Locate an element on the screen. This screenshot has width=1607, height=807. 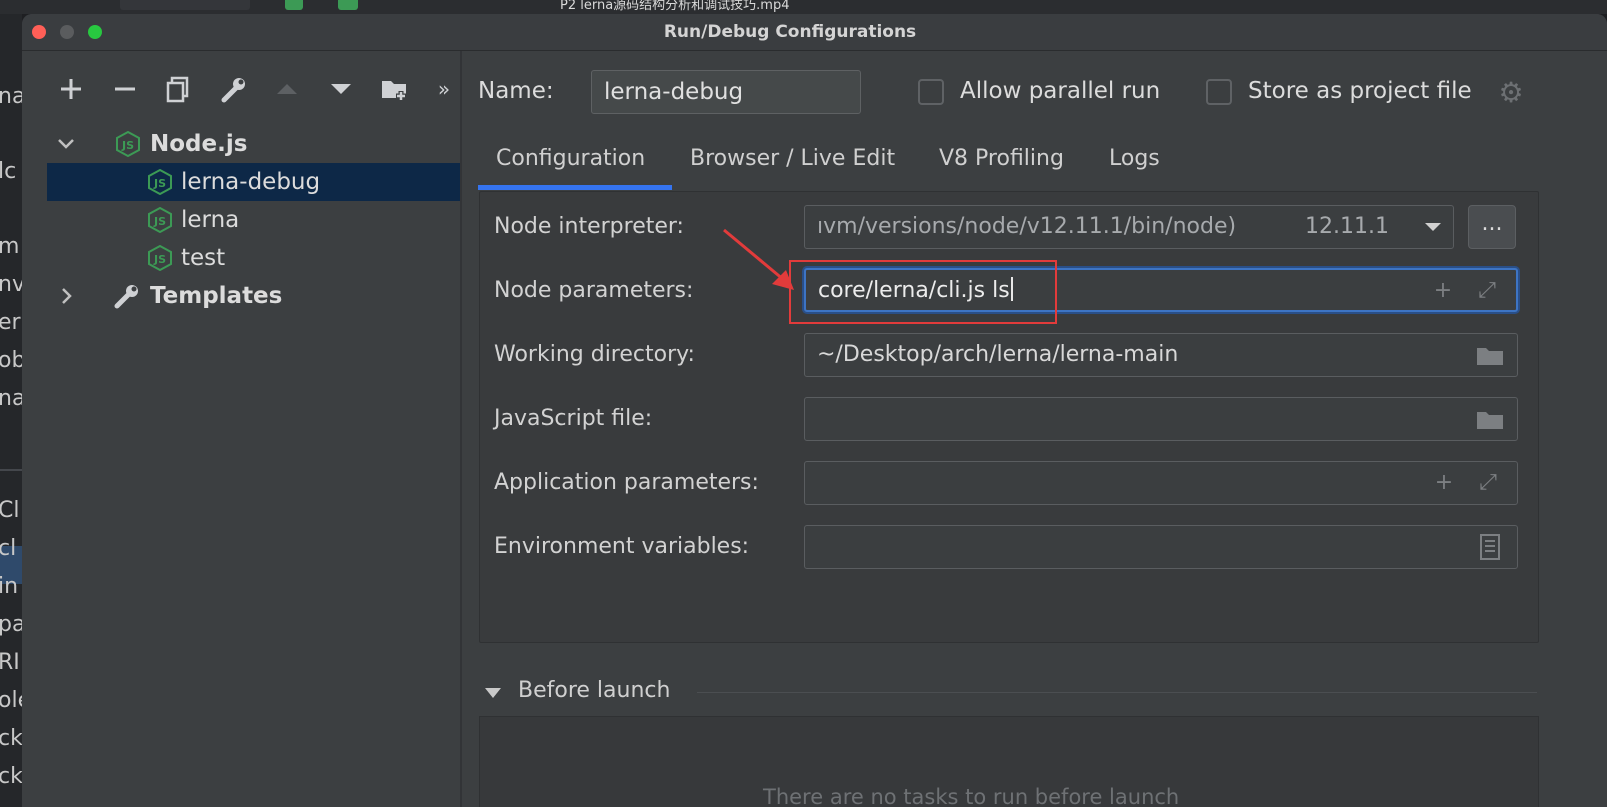
wrench-icon is located at coordinates (233, 89).